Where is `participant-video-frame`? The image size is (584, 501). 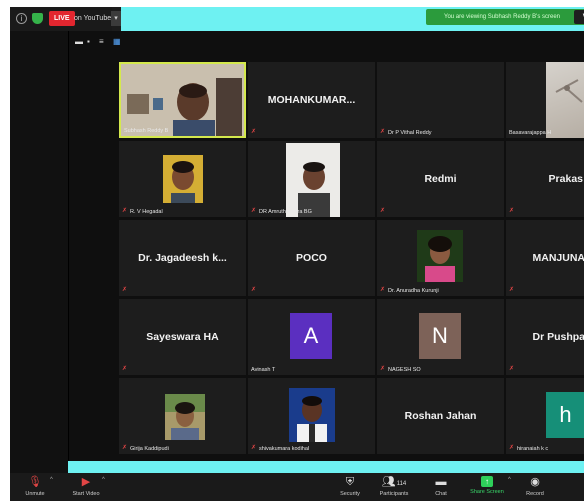
participant-video-frame is located at coordinates (182, 100).